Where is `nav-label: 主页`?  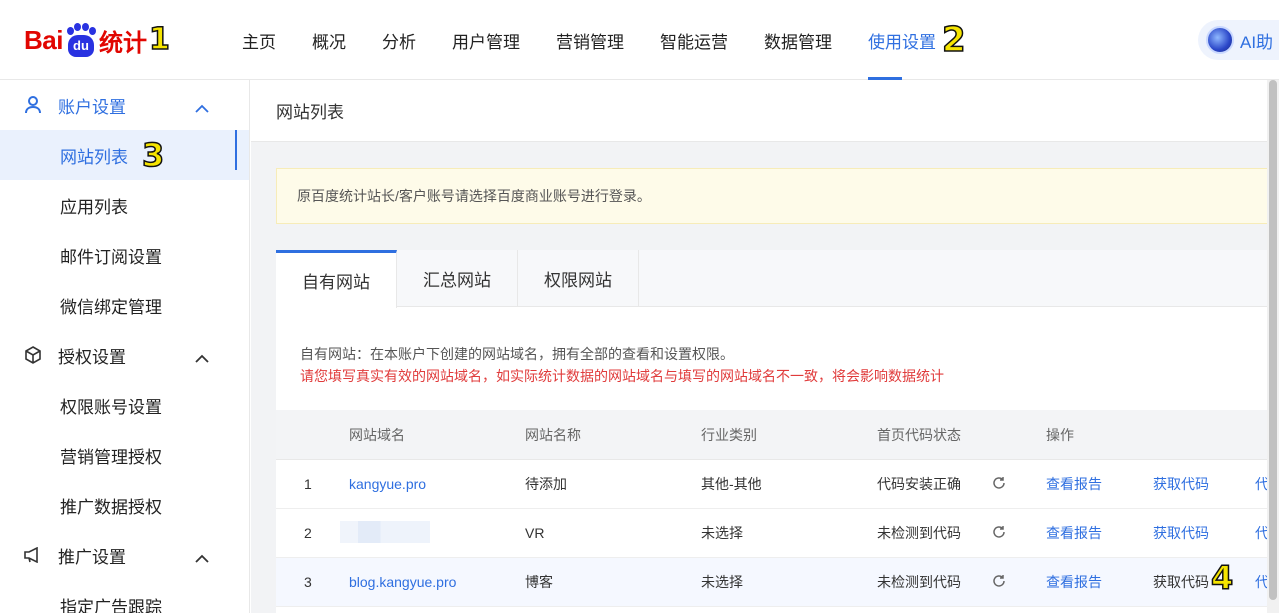
nav-label: 主页 is located at coordinates (259, 42).